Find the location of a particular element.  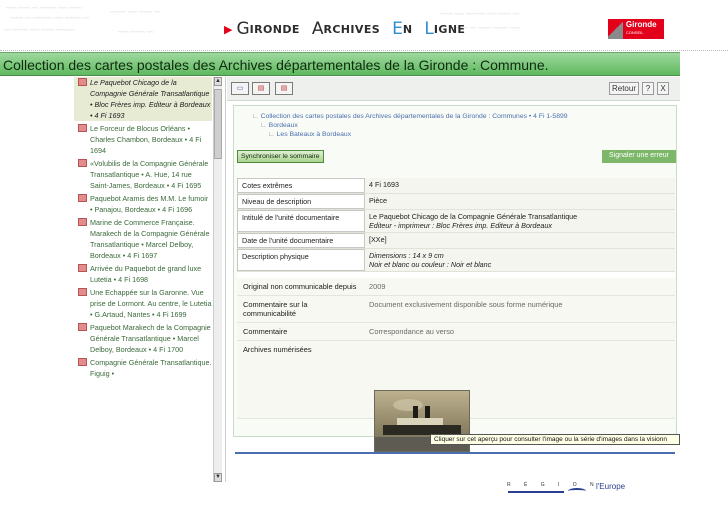

gironde-flag-icon is located at coordinates (615, 29).